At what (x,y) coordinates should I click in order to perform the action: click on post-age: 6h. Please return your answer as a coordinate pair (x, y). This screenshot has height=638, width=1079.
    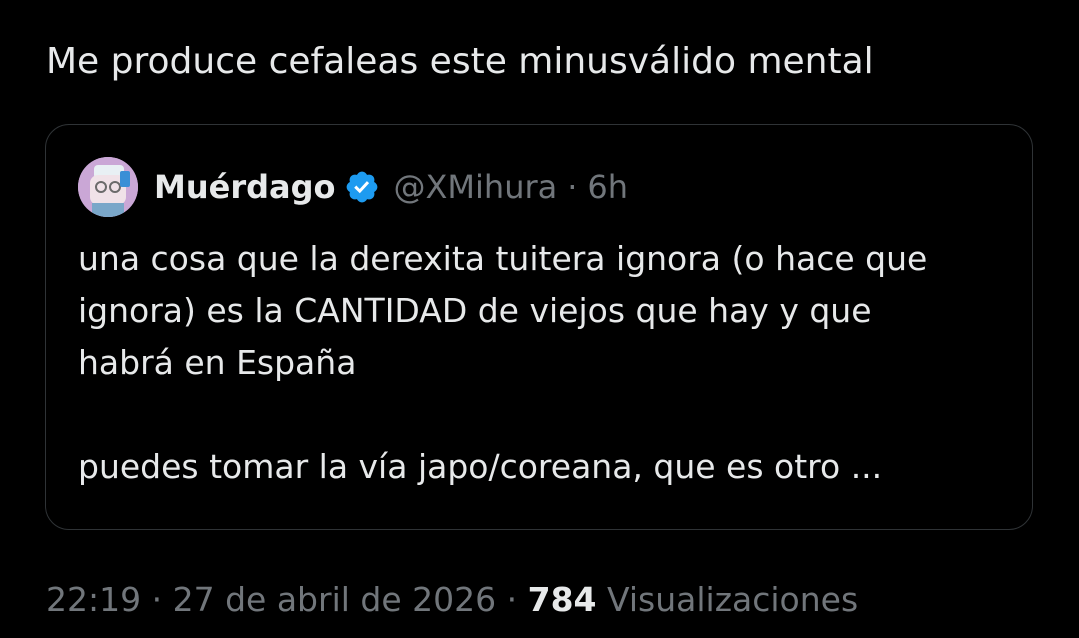
    Looking at the image, I should click on (607, 187).